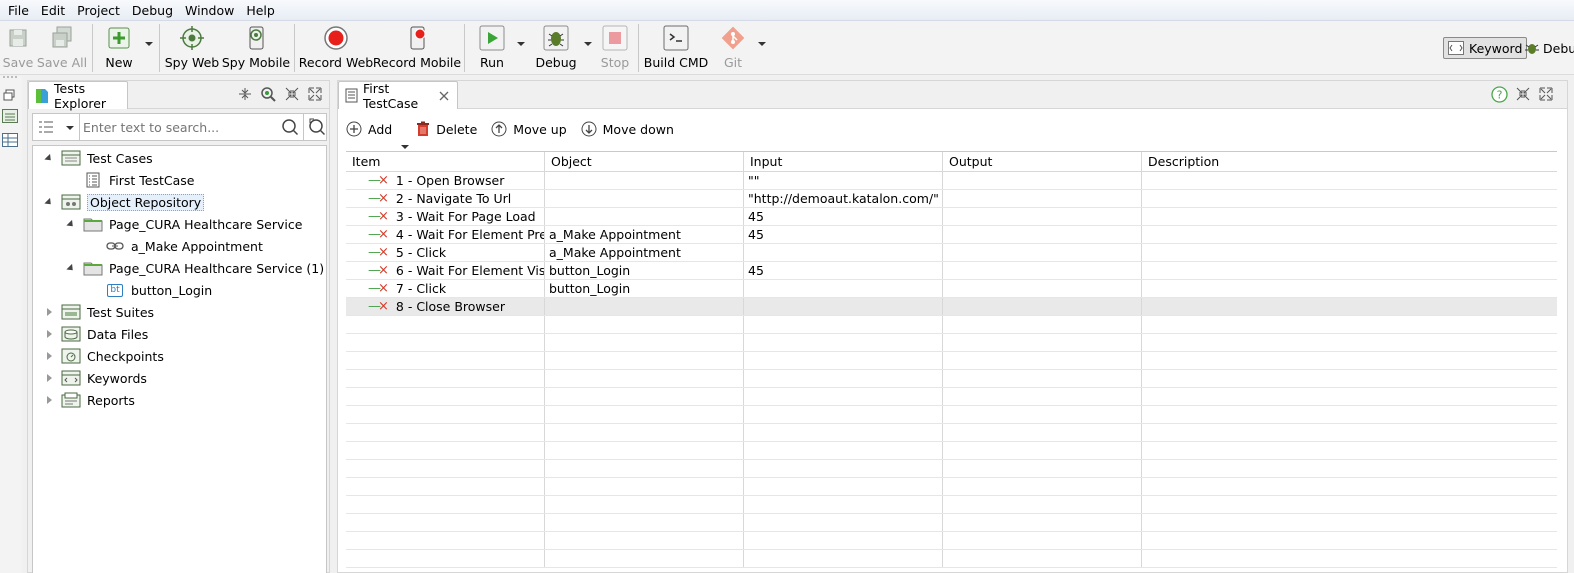  Describe the element at coordinates (245, 95) in the screenshot. I see `collapse-all-icon` at that location.